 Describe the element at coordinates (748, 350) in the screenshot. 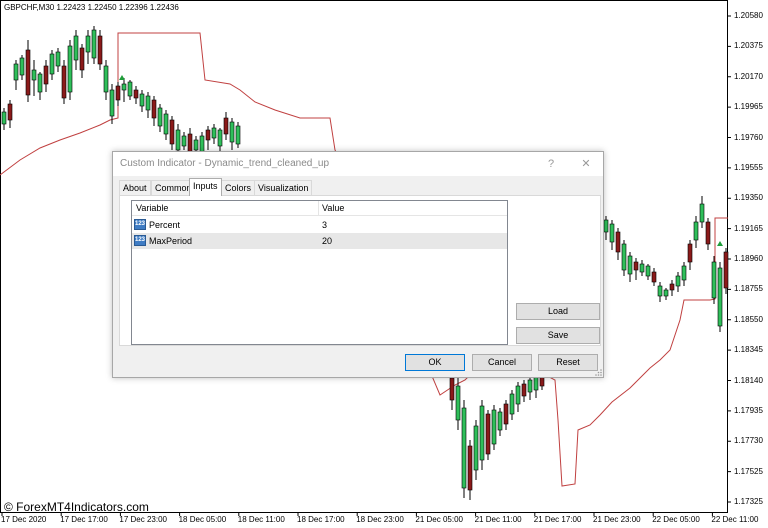

I see `price-tick-label: 1.18345` at that location.